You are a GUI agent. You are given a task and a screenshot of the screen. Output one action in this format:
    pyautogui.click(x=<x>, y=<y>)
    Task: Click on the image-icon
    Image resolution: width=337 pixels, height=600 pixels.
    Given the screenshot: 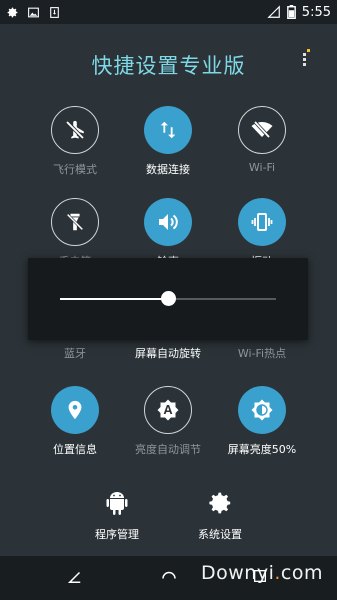 What is the action you would take?
    pyautogui.click(x=33, y=12)
    